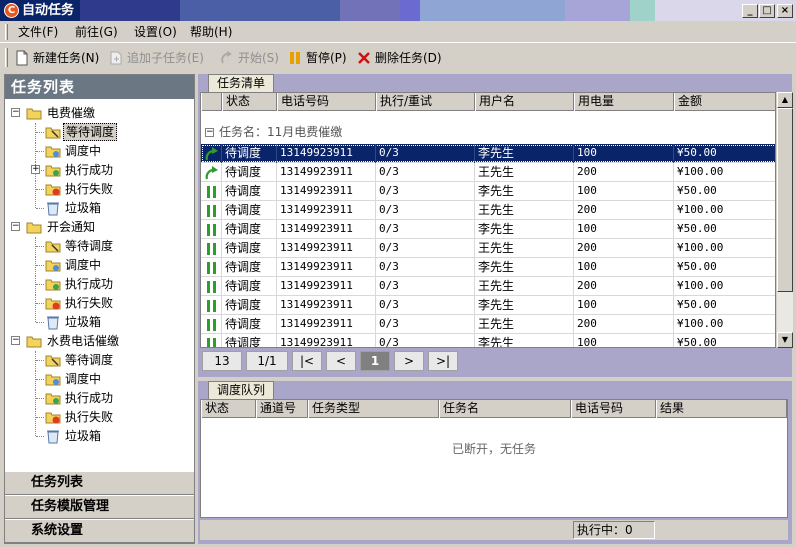  Describe the element at coordinates (99, 170) in the screenshot. I see `tree-item-success: + 执行成功` at that location.